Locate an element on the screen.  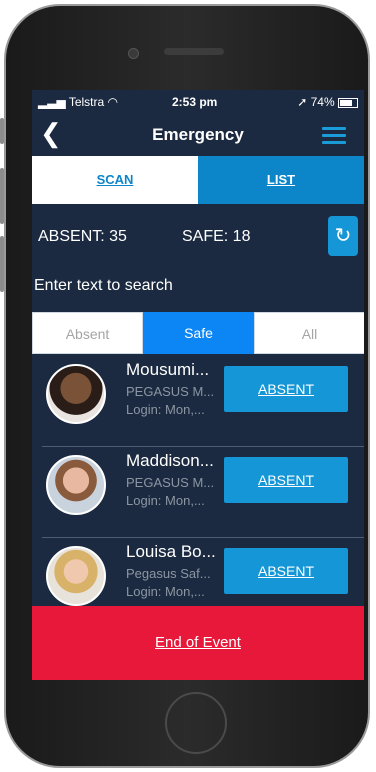
absent-count: ABSENT: 35 is located at coordinates (82, 236).